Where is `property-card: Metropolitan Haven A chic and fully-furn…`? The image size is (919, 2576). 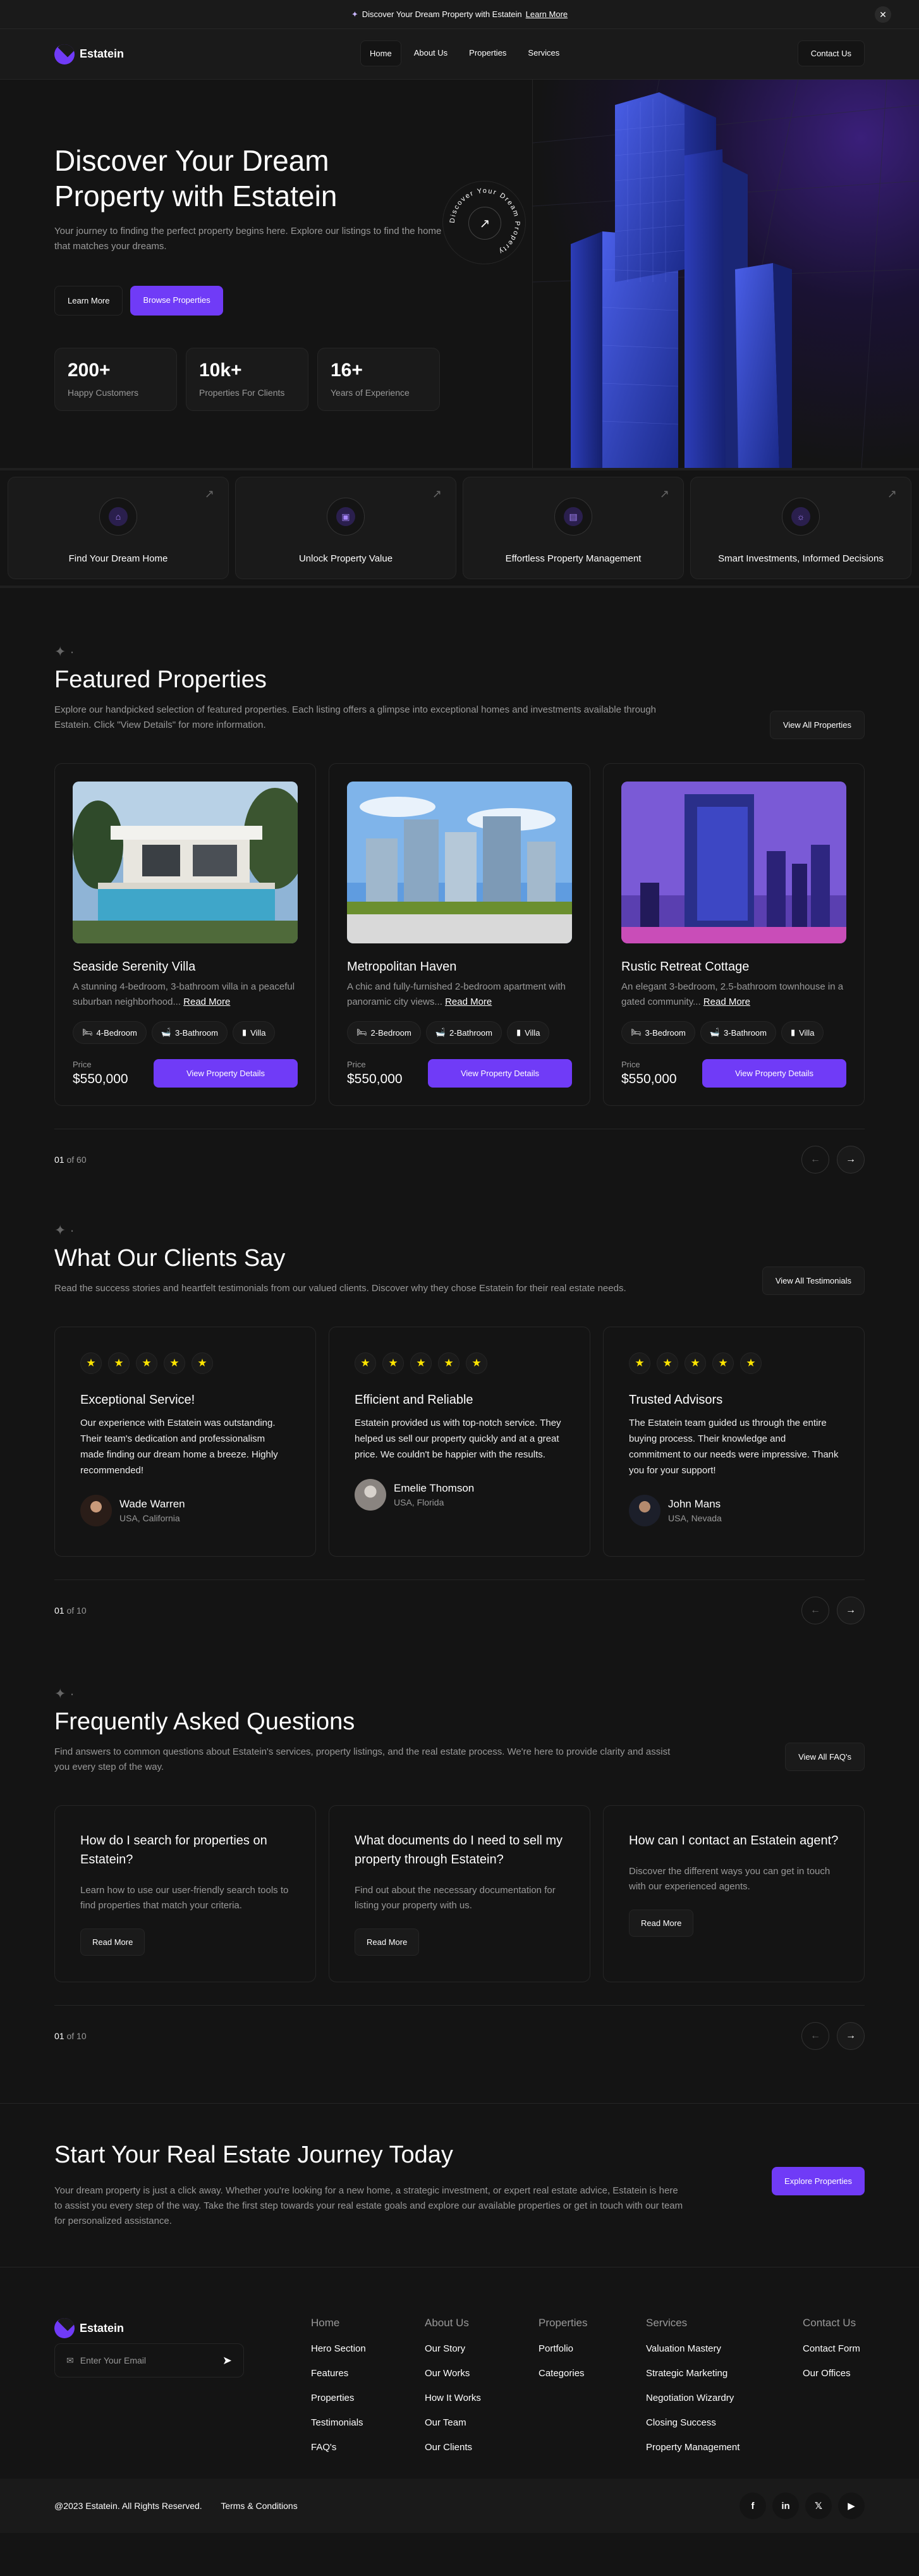
property-card: Metropolitan Haven A chic and fully-furn… is located at coordinates (459, 934).